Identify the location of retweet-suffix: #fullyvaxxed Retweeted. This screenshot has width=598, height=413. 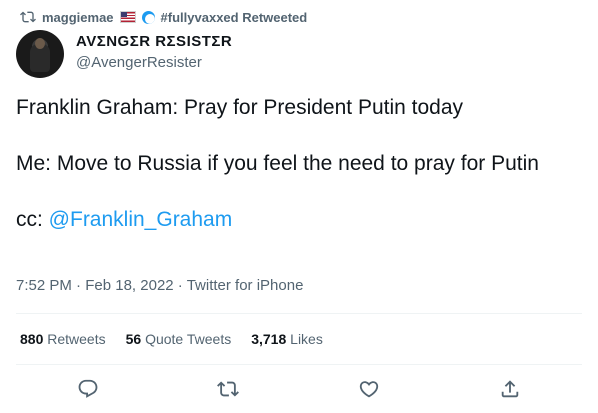
(234, 17).